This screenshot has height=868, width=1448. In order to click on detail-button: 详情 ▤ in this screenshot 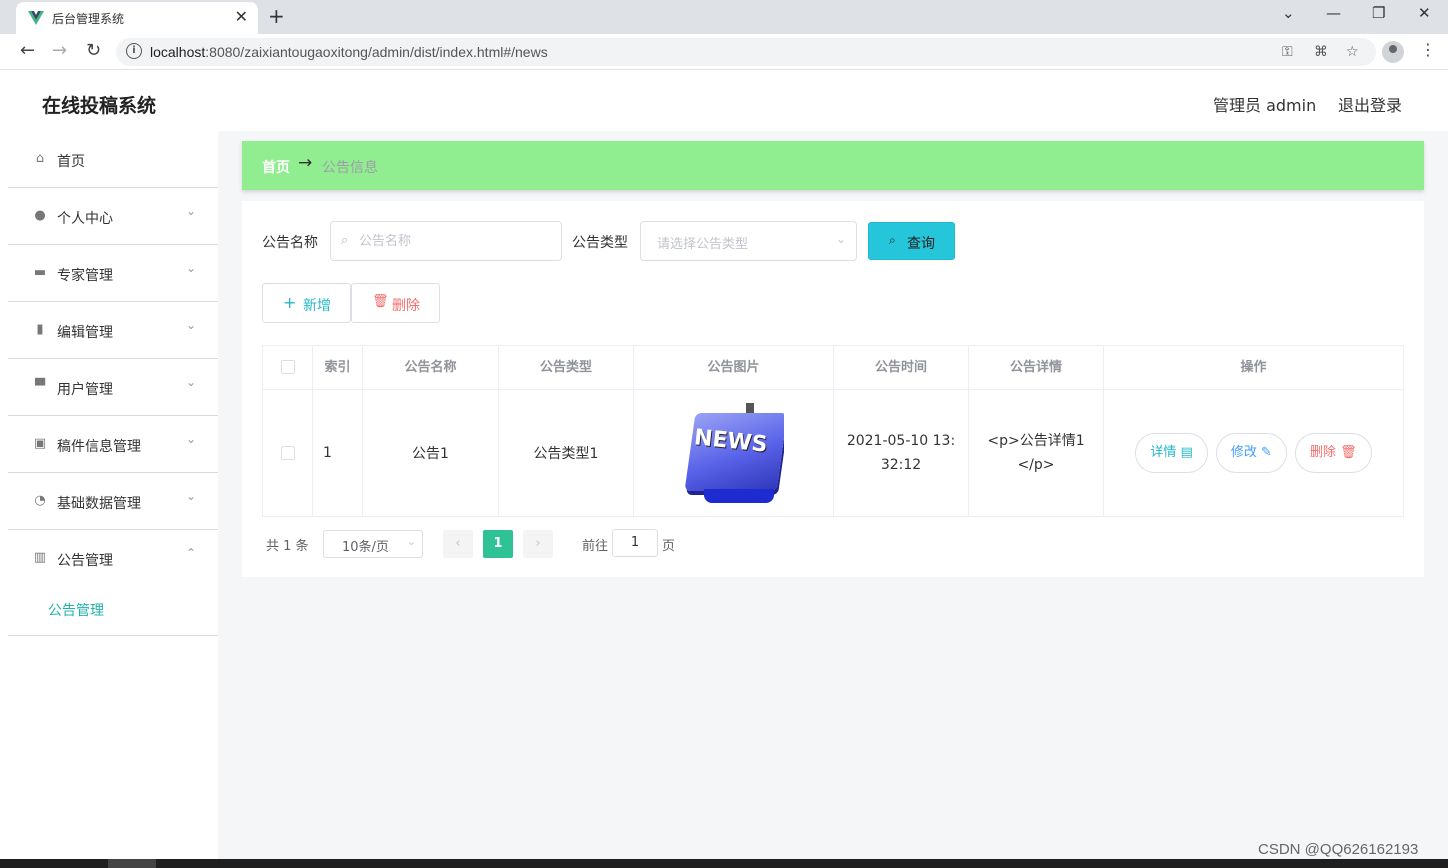, I will do `click(1171, 453)`.